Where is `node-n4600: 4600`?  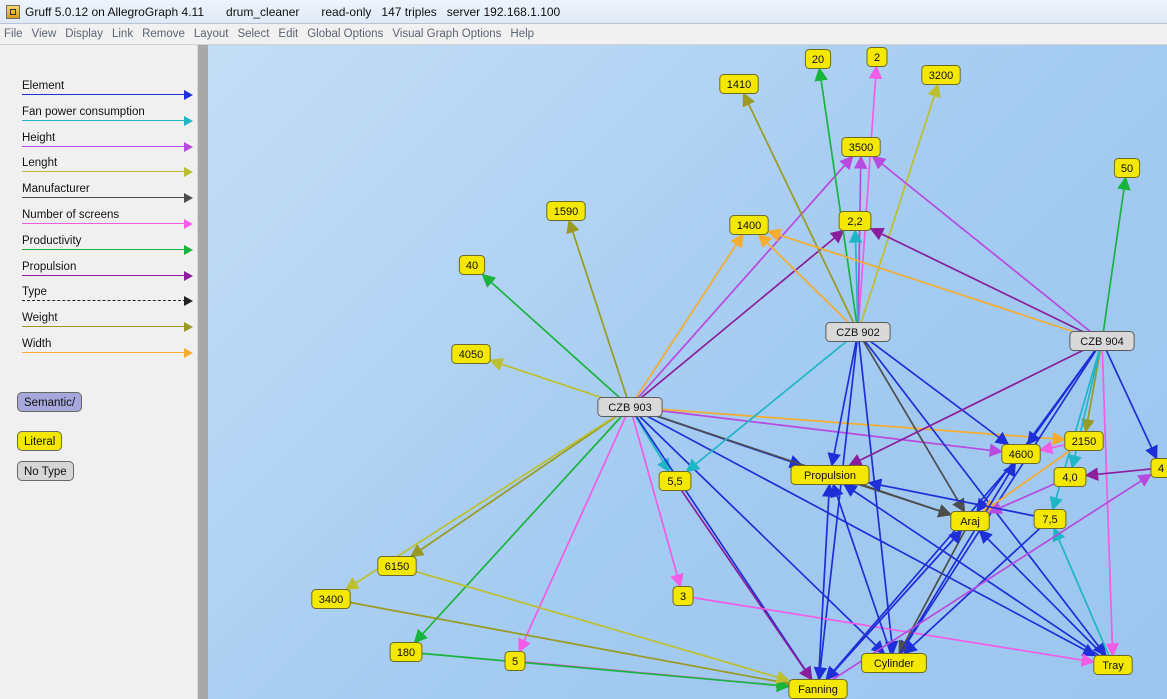
node-n4600: 4600 is located at coordinates (1021, 454).